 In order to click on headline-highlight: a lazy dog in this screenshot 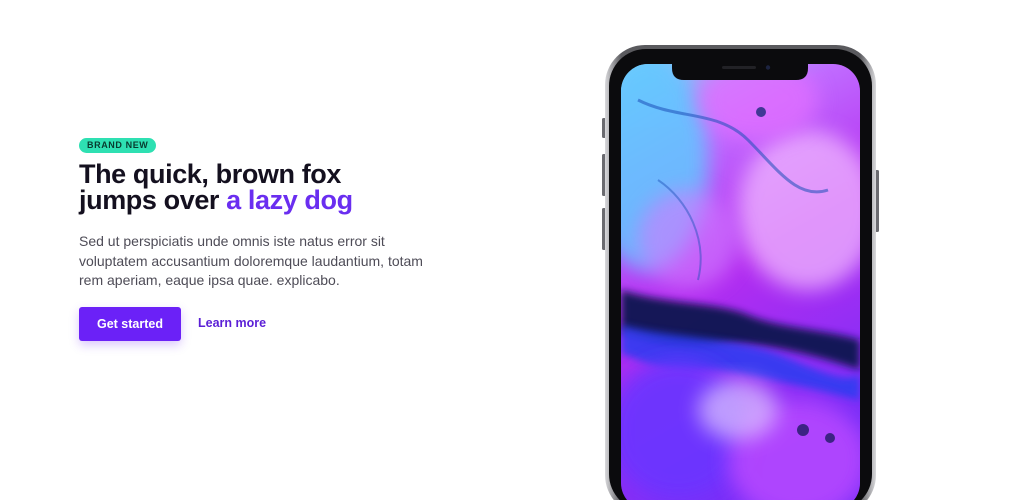, I will do `click(289, 200)`.